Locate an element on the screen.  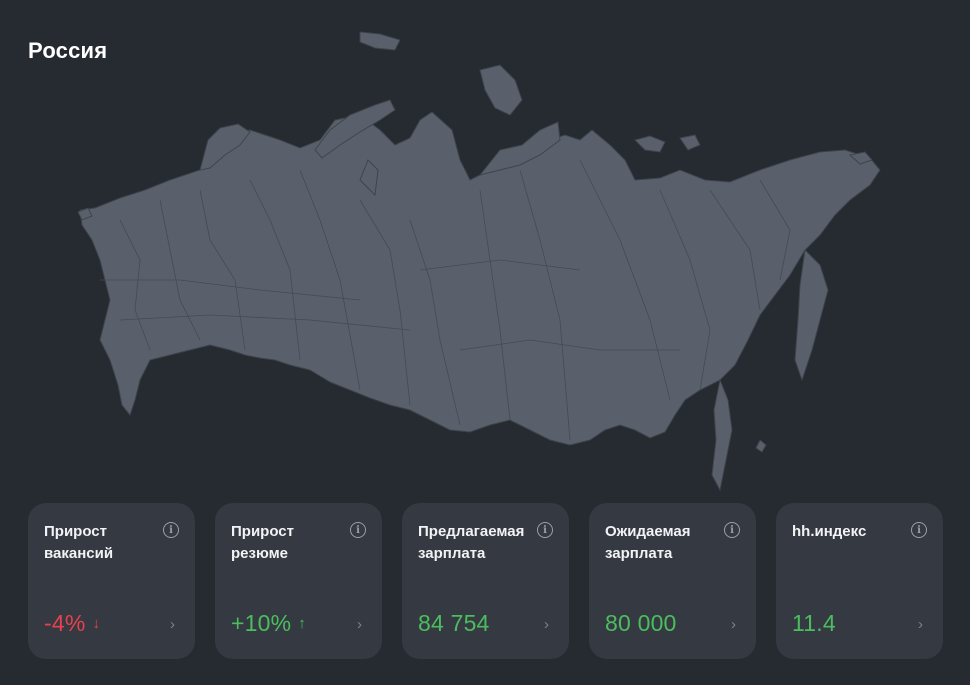
card-value: 84 754 is located at coordinates (454, 623).